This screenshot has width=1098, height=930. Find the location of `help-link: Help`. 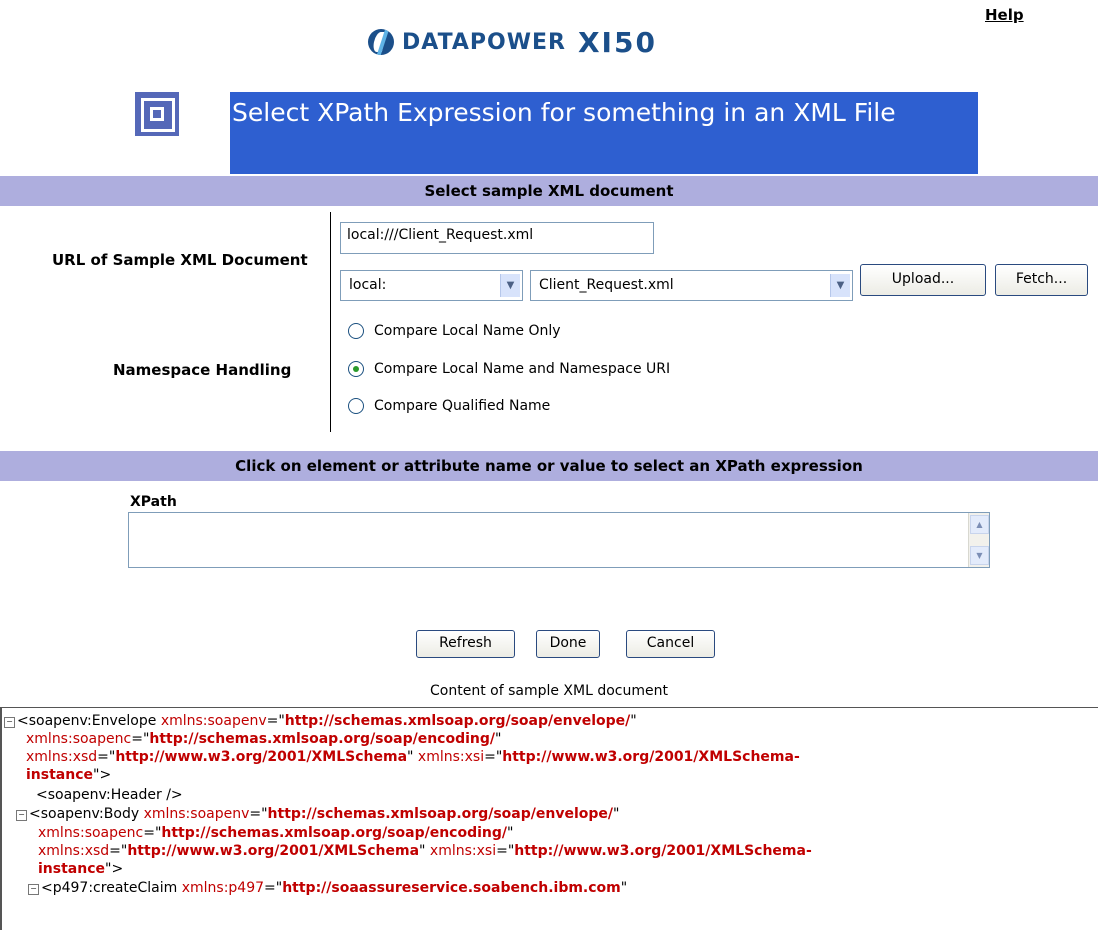

help-link: Help is located at coordinates (1004, 15).